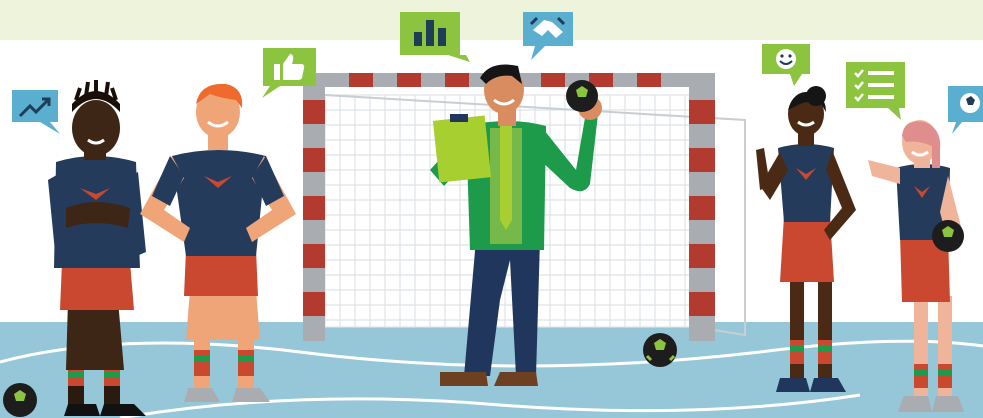  I want to click on held-ball, so click(948, 236).